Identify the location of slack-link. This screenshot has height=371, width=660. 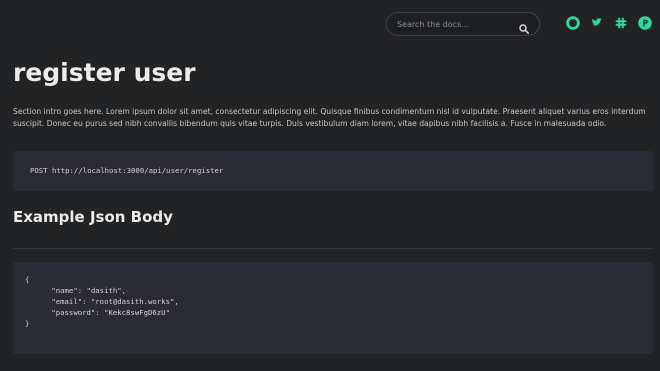
(621, 23).